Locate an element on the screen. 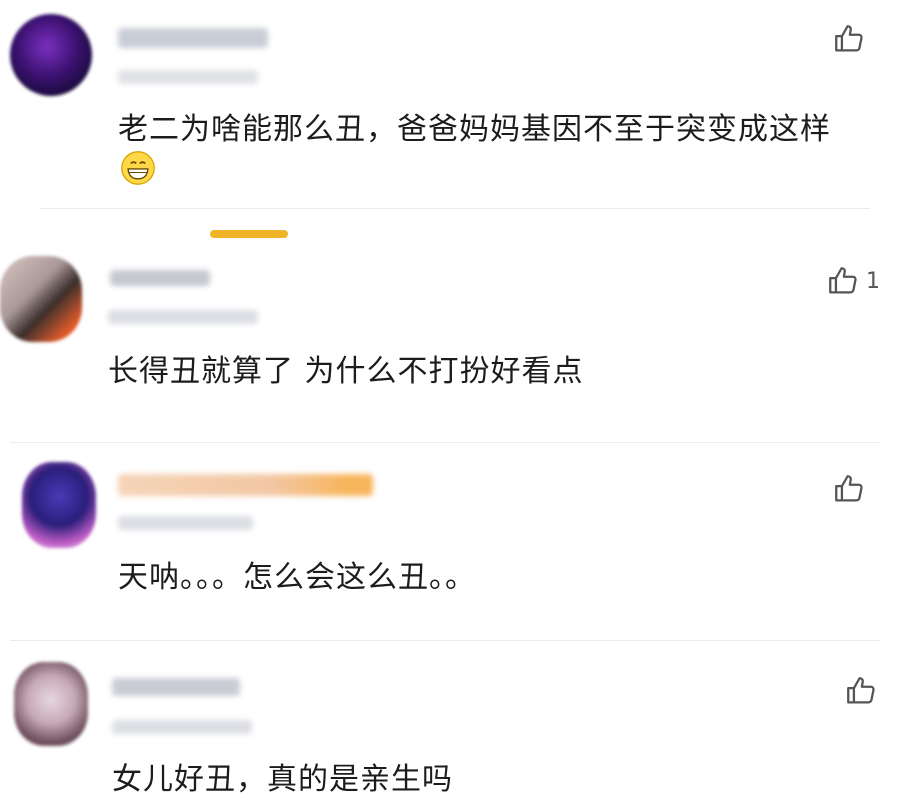 Image resolution: width=900 pixels, height=800 pixels. comment-text: 天呐。。。怎么会这么丑。。 is located at coordinates (297, 577).